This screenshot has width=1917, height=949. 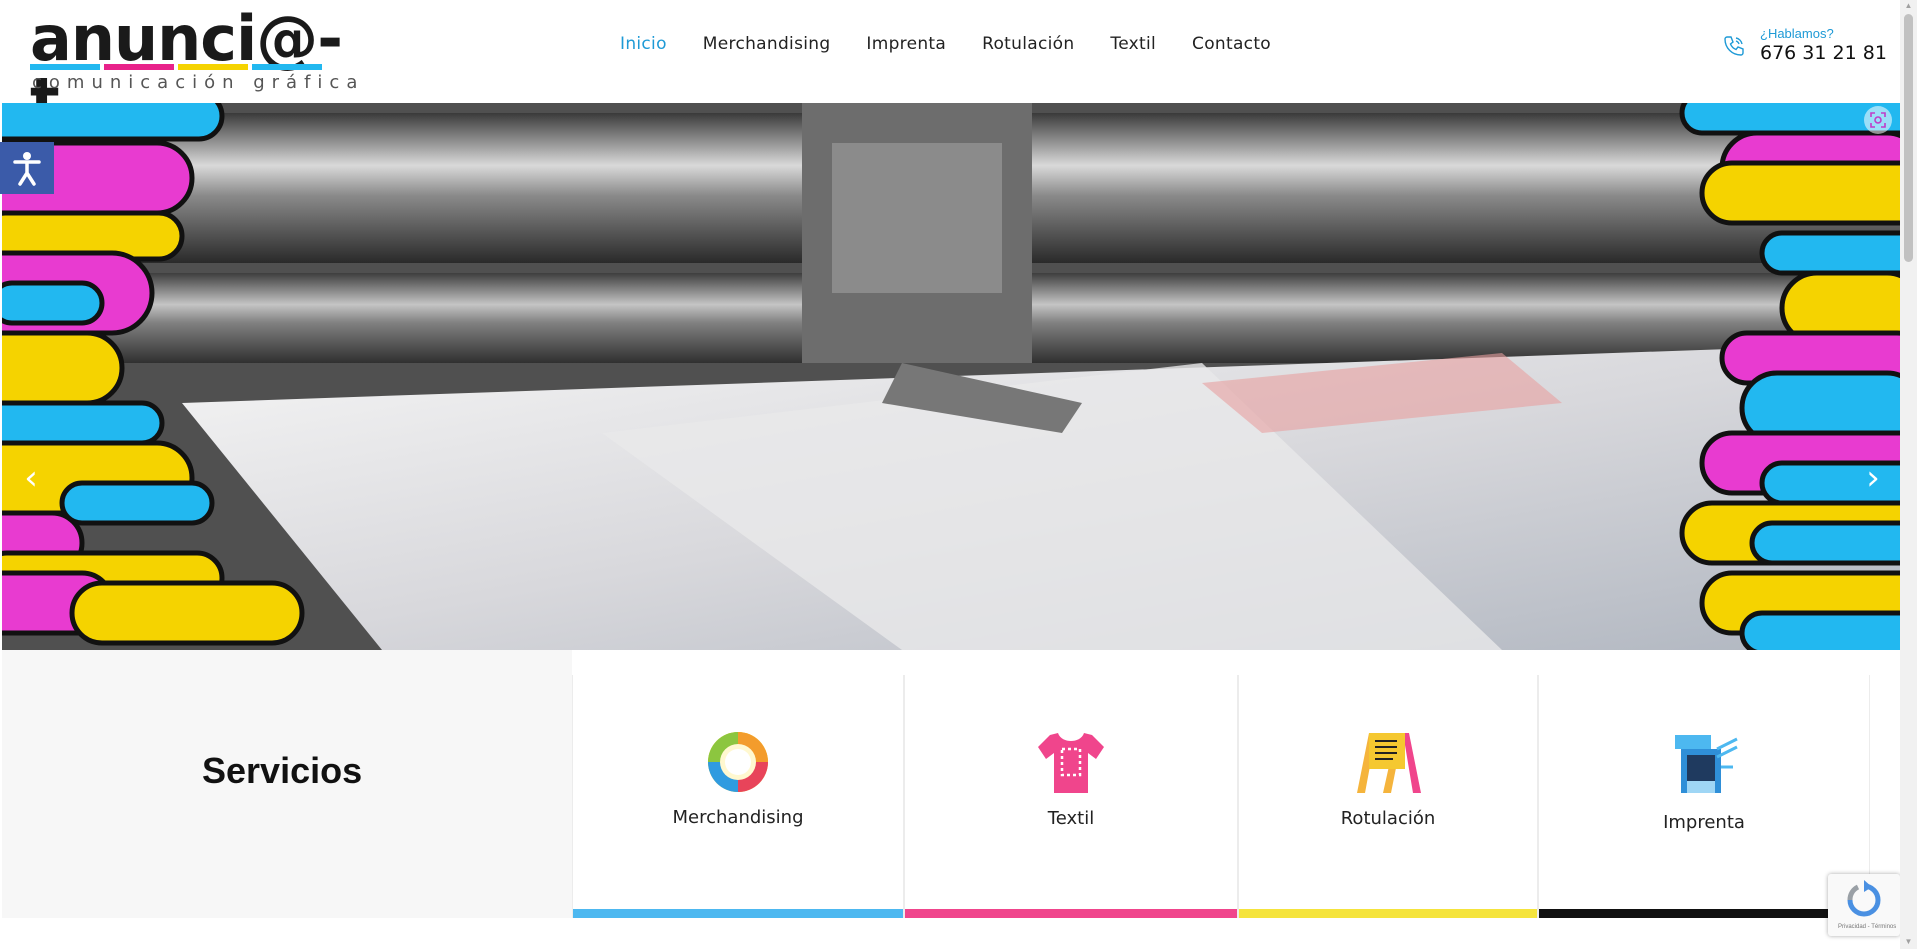 What do you see at coordinates (1878, 120) in the screenshot?
I see `fullscreen-icon` at bounding box center [1878, 120].